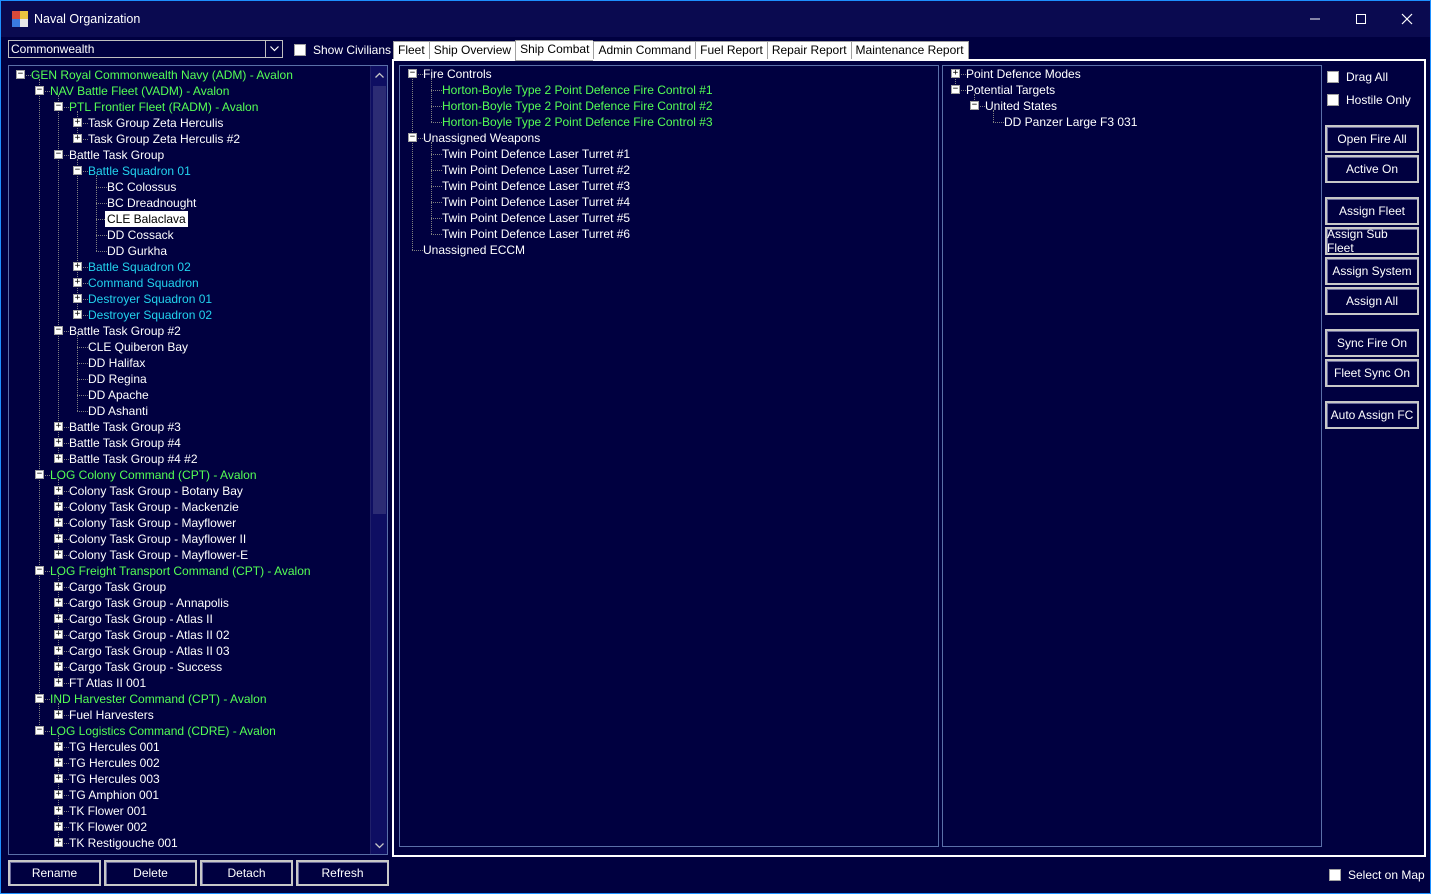 The image size is (1431, 894). Describe the element at coordinates (273, 49) in the screenshot. I see `chevron-down-icon` at that location.